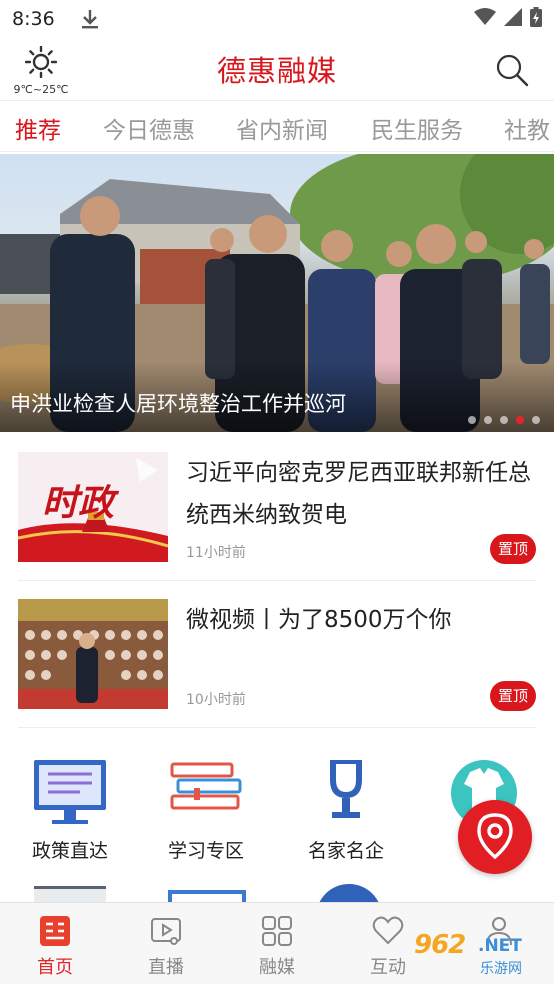 Image resolution: width=554 pixels, height=984 pixels. I want to click on search-icon, so click(512, 73).